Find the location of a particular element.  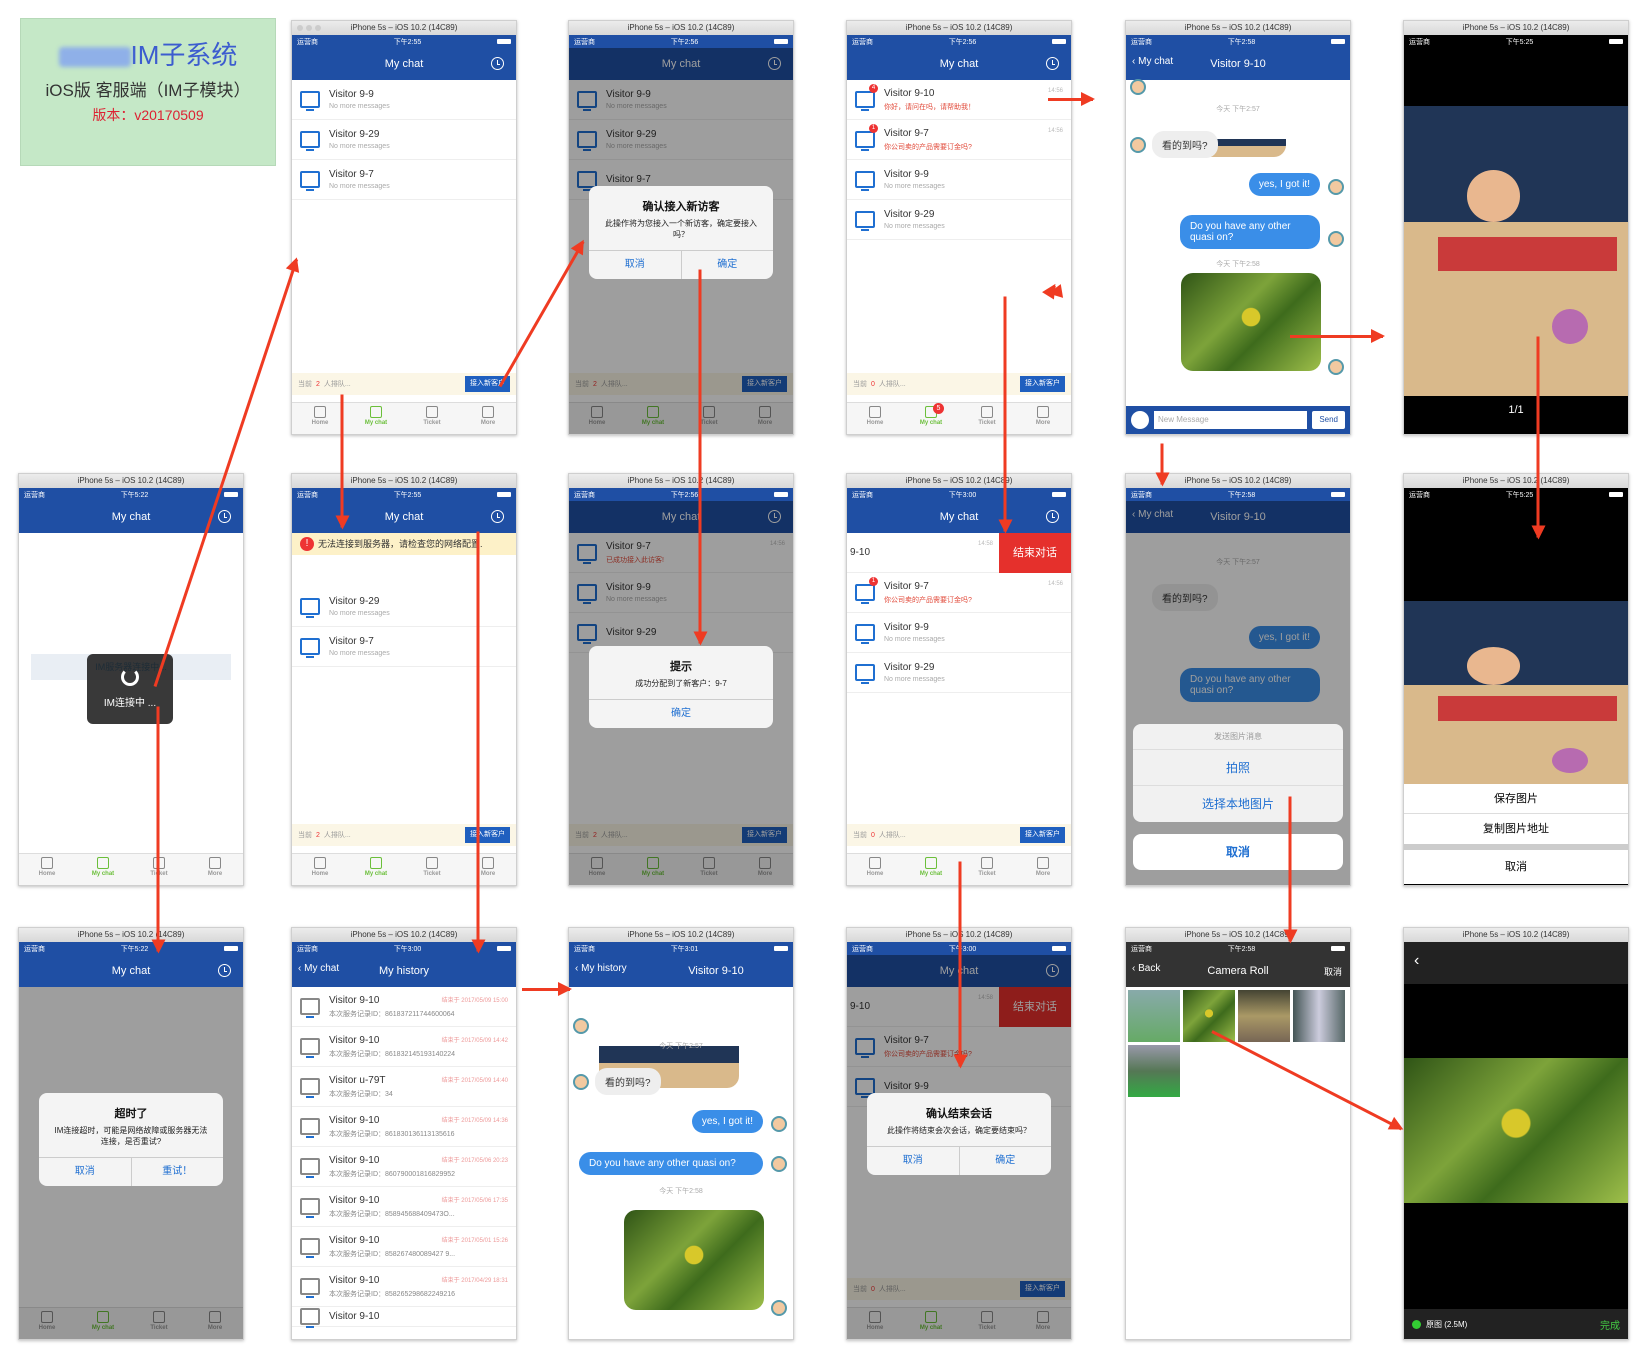

done-button: 完成 is located at coordinates (1610, 1324).